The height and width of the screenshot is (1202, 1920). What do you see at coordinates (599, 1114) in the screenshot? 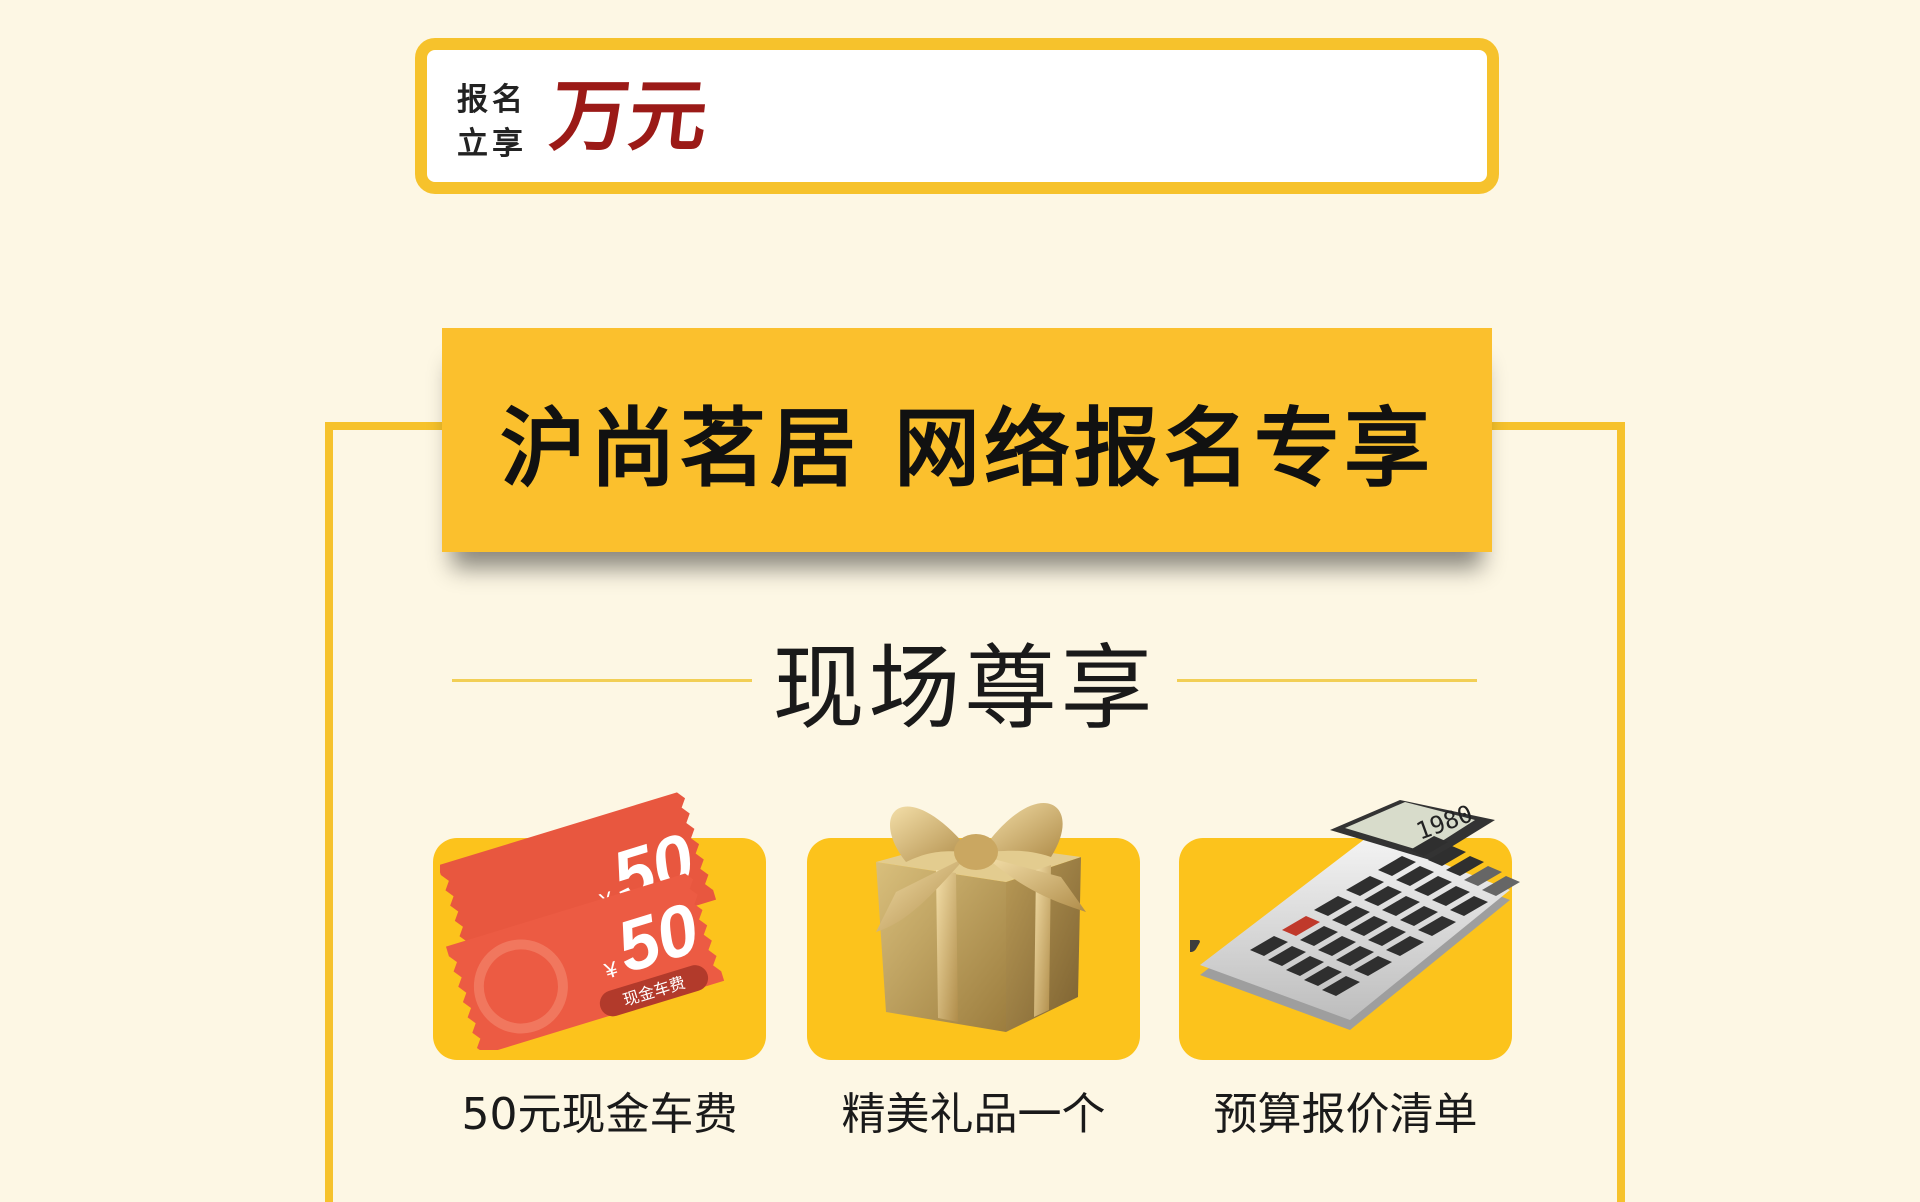
I see `benefit-label-cash: 50元现金车费` at bounding box center [599, 1114].